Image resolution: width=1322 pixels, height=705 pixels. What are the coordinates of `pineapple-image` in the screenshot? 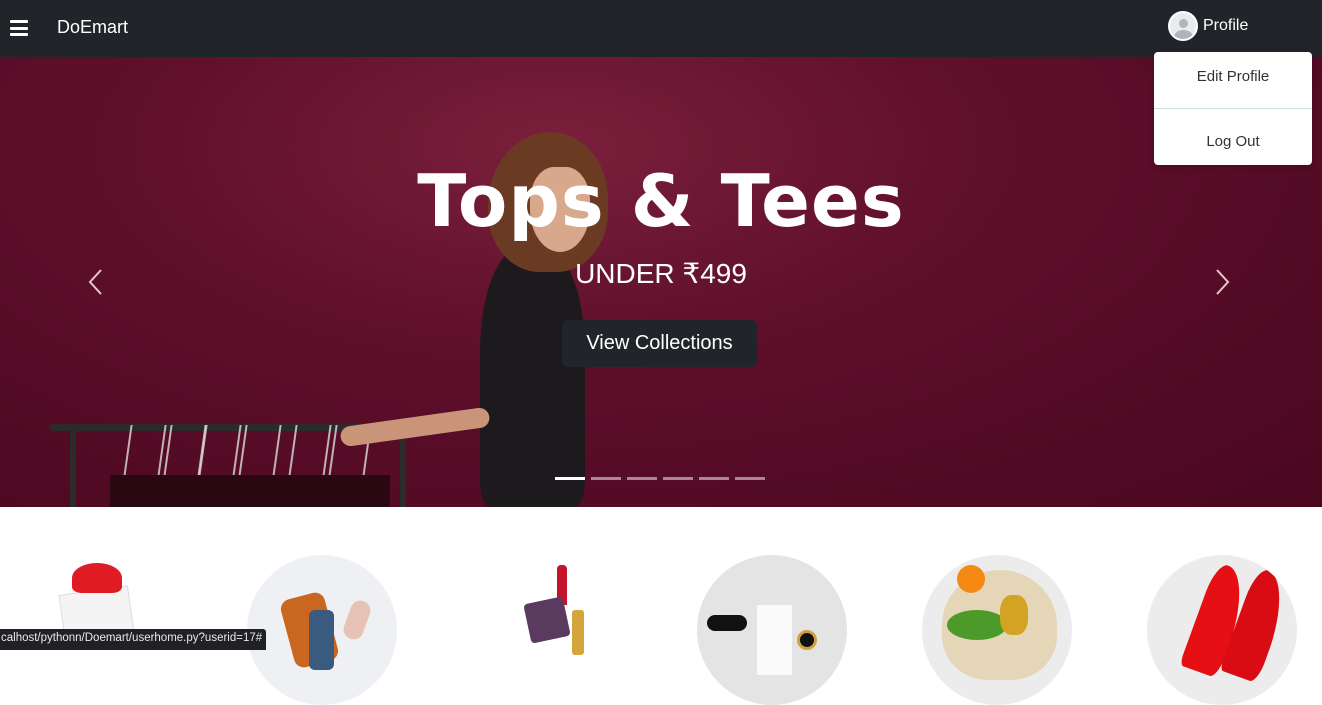 It's located at (1014, 615).